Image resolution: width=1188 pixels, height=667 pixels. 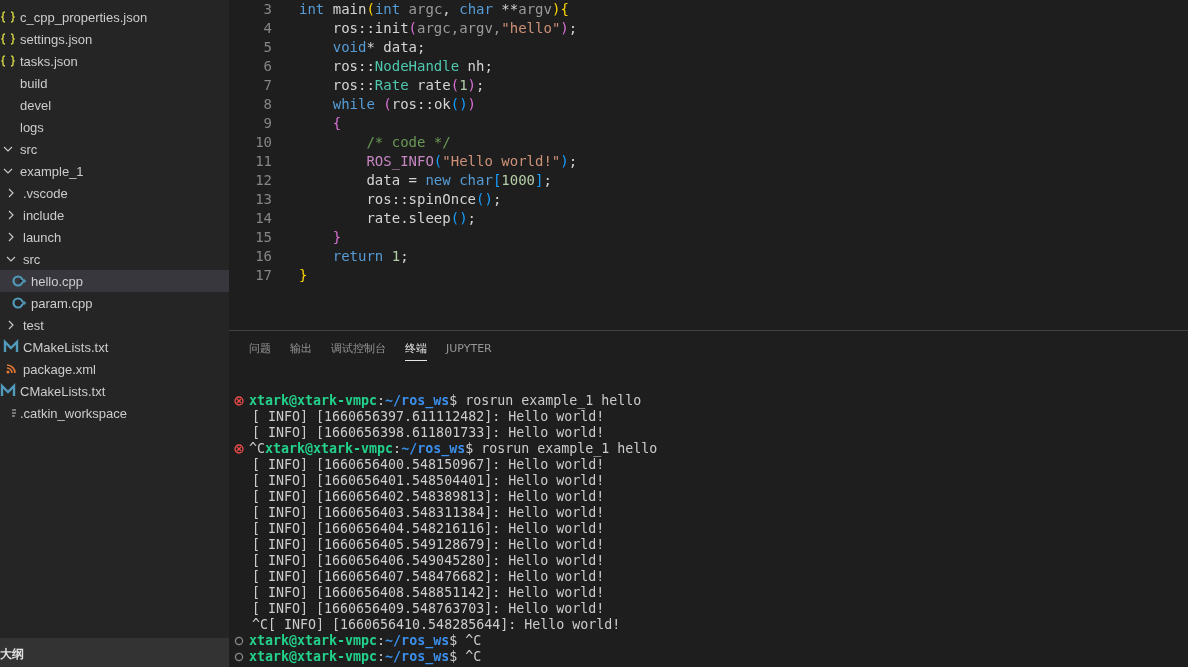 What do you see at coordinates (263, 180) in the screenshot?
I see `line-number: 12` at bounding box center [263, 180].